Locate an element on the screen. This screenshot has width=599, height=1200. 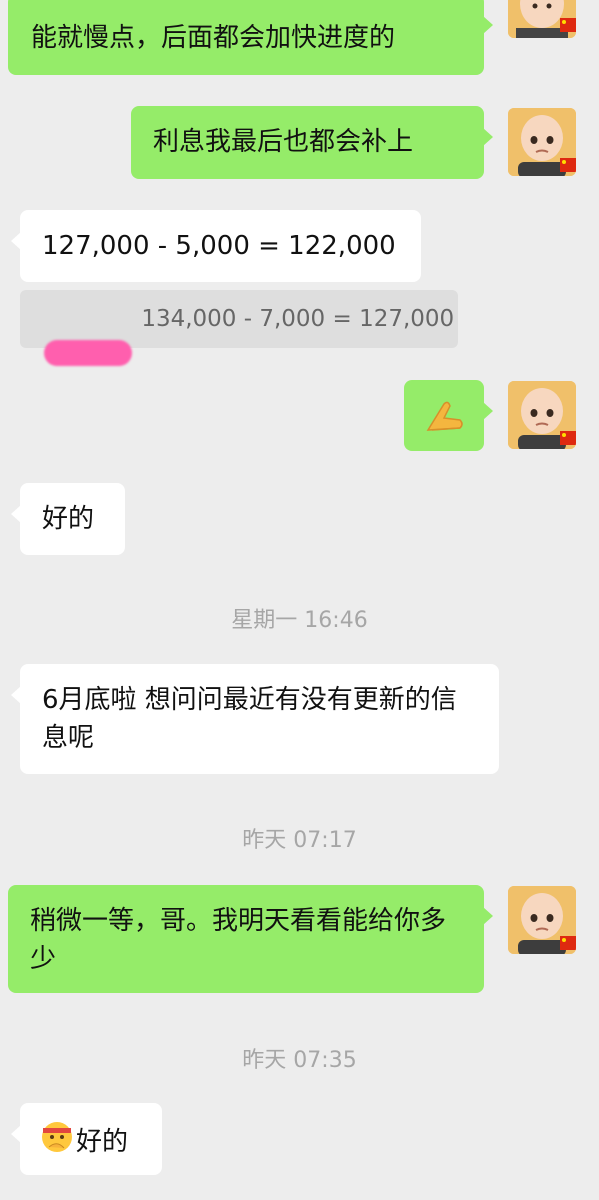
message-bubble-incoming: 127,000 - 5,000 = 122,000 is located at coordinates (216, 246).